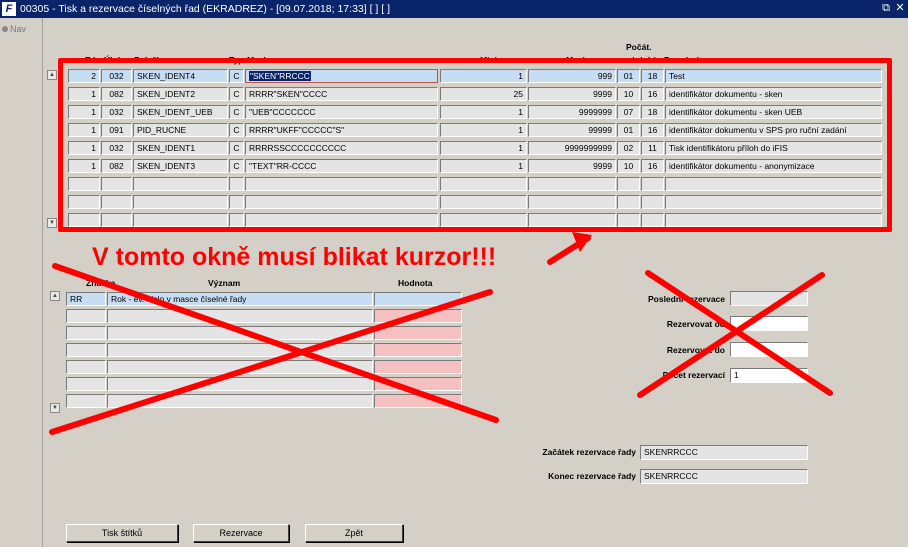  I want to click on do-label: Rezervovat do, so click(695, 350).